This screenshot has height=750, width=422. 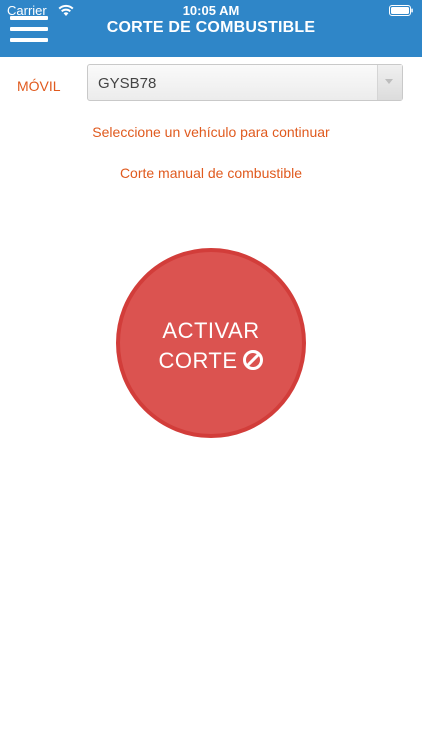 I want to click on status-bar: Carrier 10:05 AM, so click(x=211, y=10).